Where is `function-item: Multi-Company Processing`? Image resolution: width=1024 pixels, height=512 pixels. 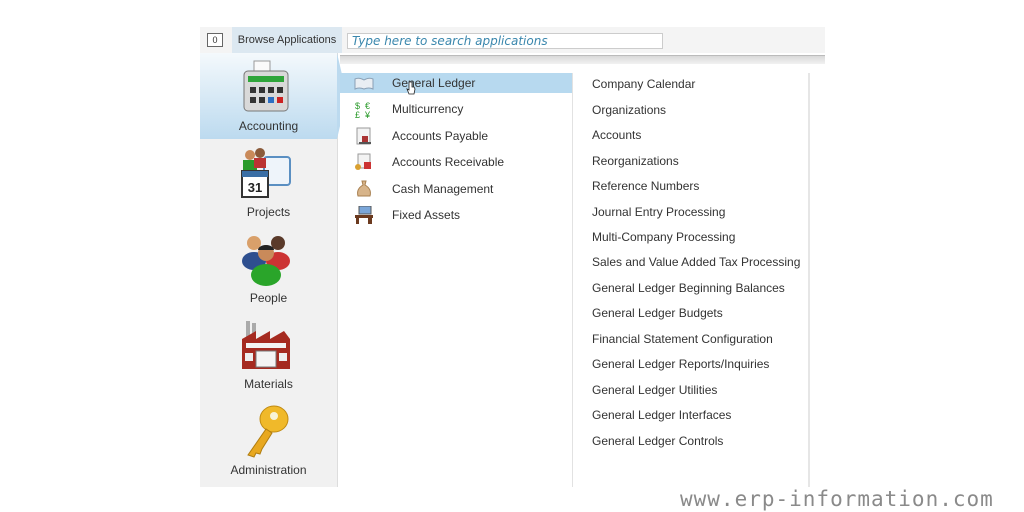 function-item: Multi-Company Processing is located at coordinates (663, 237).